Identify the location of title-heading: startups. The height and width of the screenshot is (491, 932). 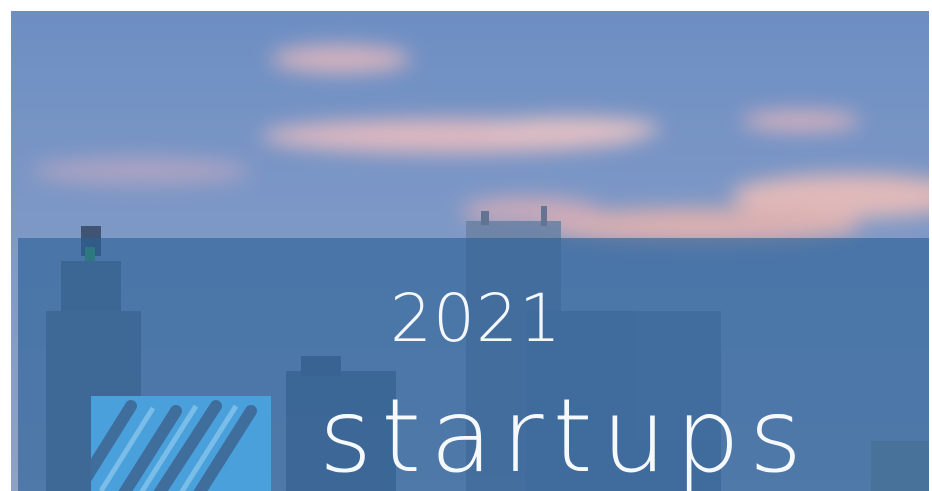
(565, 434).